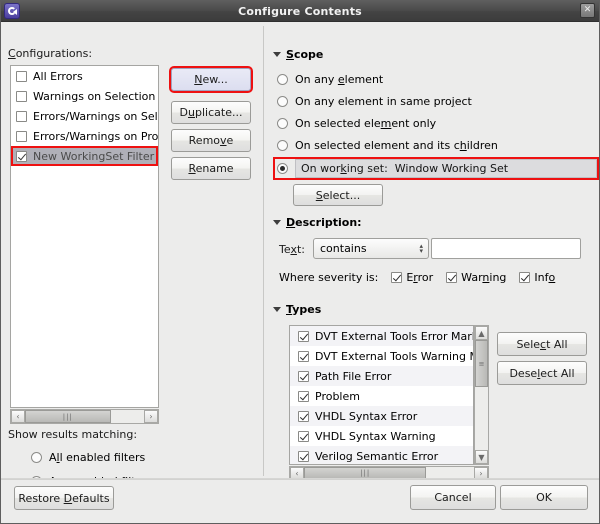 The height and width of the screenshot is (524, 600). I want to click on checkbox-info: Info, so click(537, 277).